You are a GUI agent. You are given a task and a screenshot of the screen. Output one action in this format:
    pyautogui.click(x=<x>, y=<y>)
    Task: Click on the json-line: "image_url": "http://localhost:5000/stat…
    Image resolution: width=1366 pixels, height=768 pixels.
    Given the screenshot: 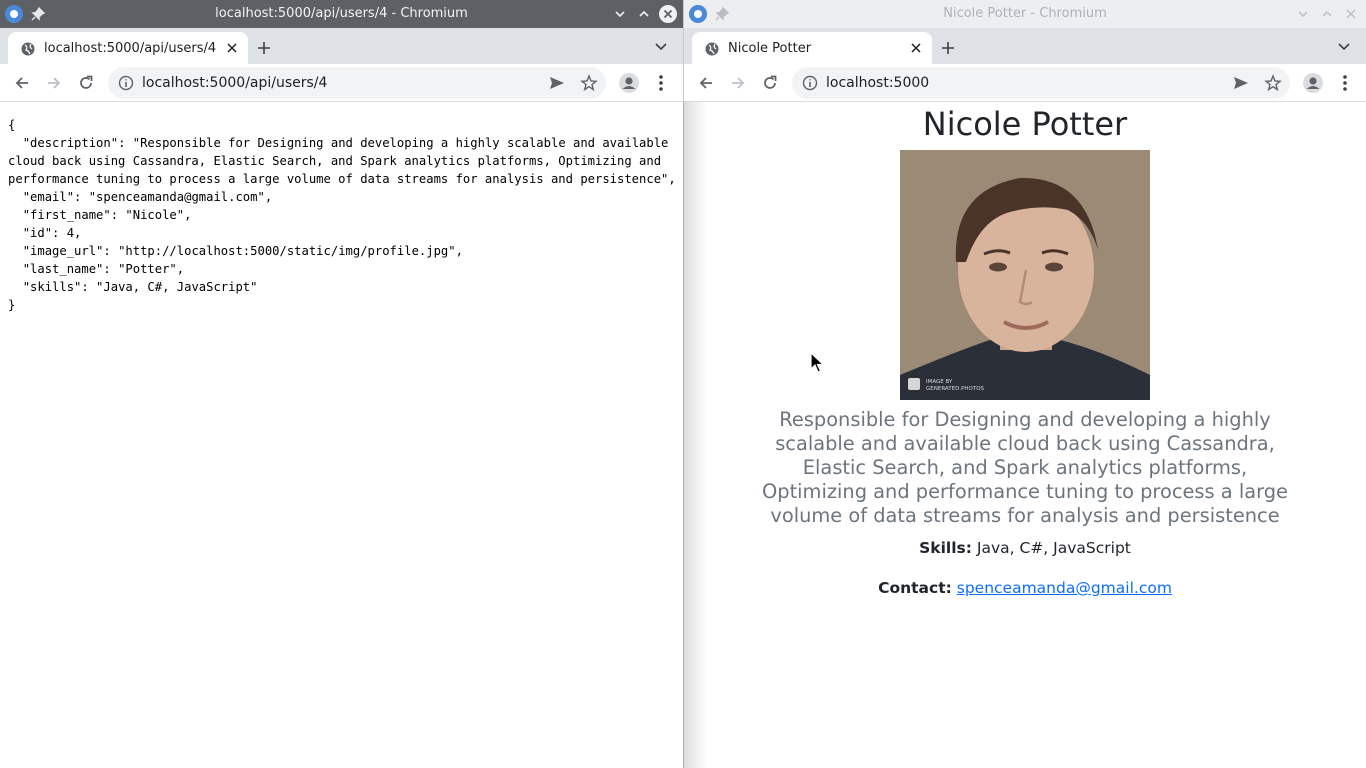 What is the action you would take?
    pyautogui.click(x=235, y=251)
    